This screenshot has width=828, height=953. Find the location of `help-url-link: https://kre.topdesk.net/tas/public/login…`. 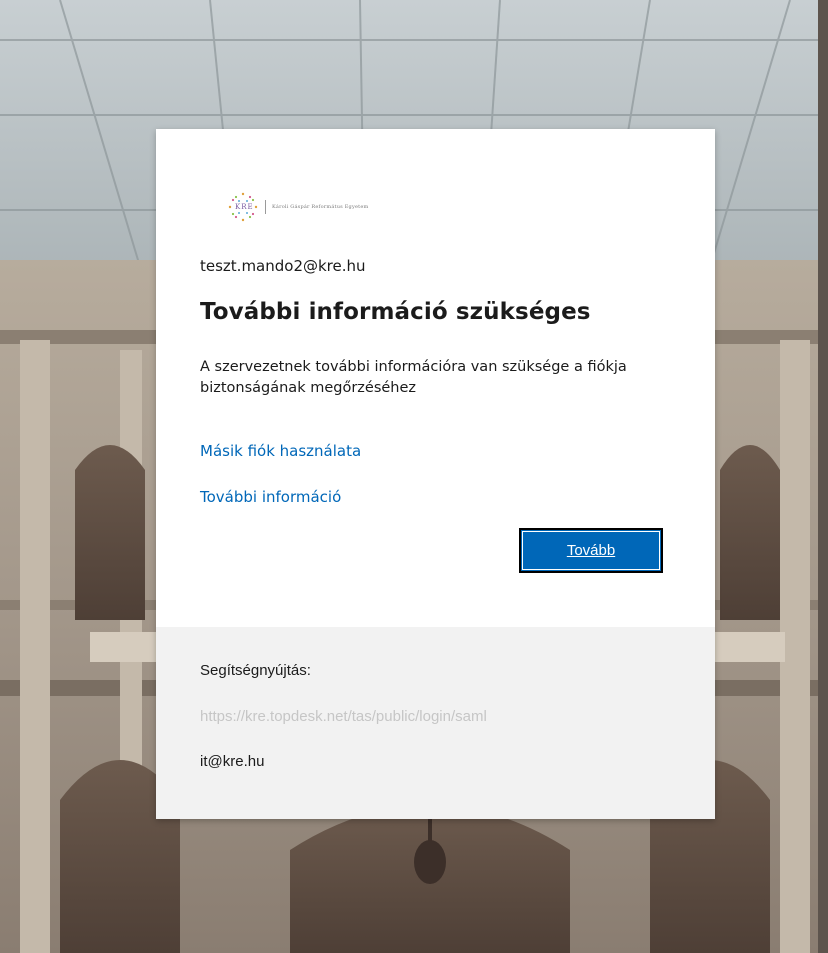

help-url-link: https://kre.topdesk.net/tas/public/login… is located at coordinates (343, 716).